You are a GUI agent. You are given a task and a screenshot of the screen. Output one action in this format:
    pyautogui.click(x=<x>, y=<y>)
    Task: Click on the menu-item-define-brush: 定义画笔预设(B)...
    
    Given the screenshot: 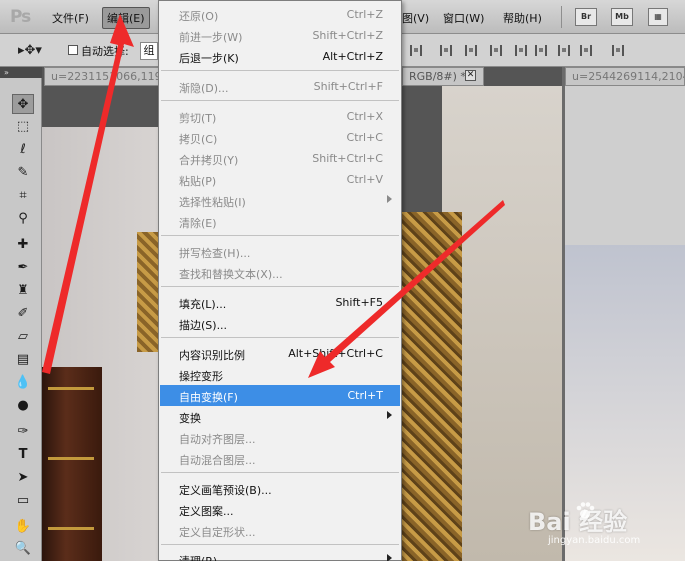 What is the action you would take?
    pyautogui.click(x=280, y=488)
    